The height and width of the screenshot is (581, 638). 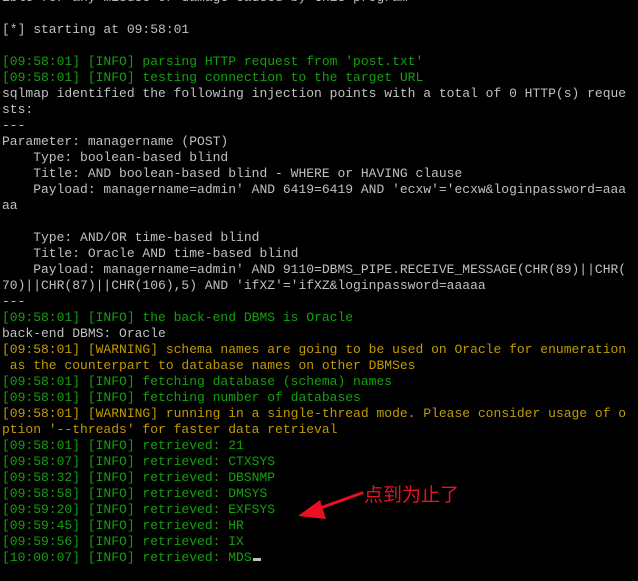 What do you see at coordinates (412, 495) in the screenshot?
I see `annotation-label: 点到为止了` at bounding box center [412, 495].